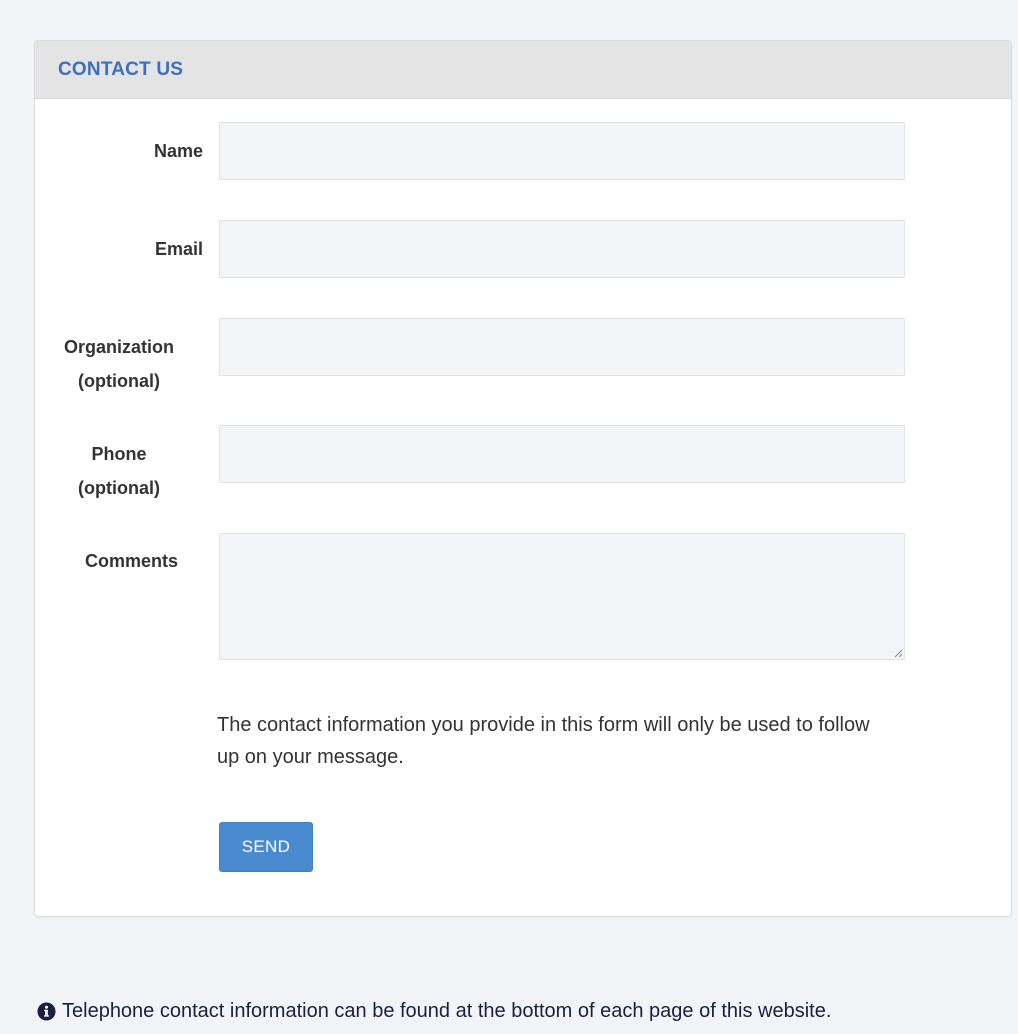 This screenshot has width=1018, height=1034. What do you see at coordinates (178, 151) in the screenshot?
I see `name-label: Name` at bounding box center [178, 151].